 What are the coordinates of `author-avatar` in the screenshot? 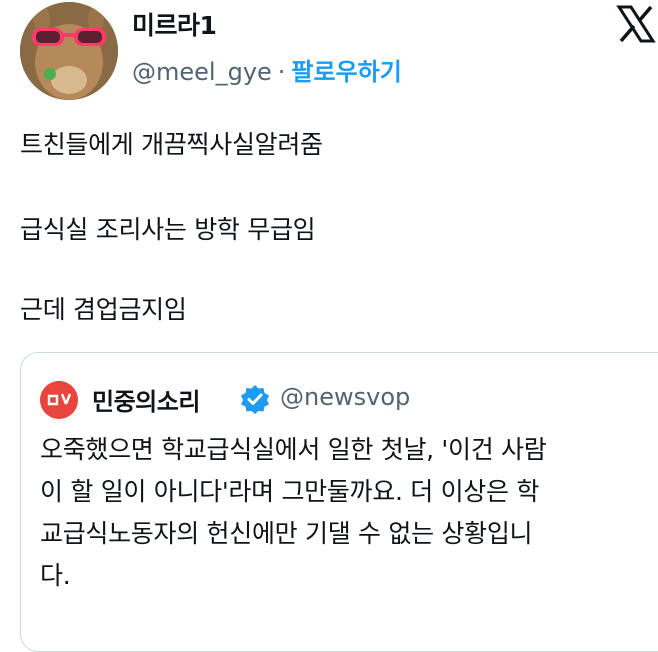 It's located at (69, 51).